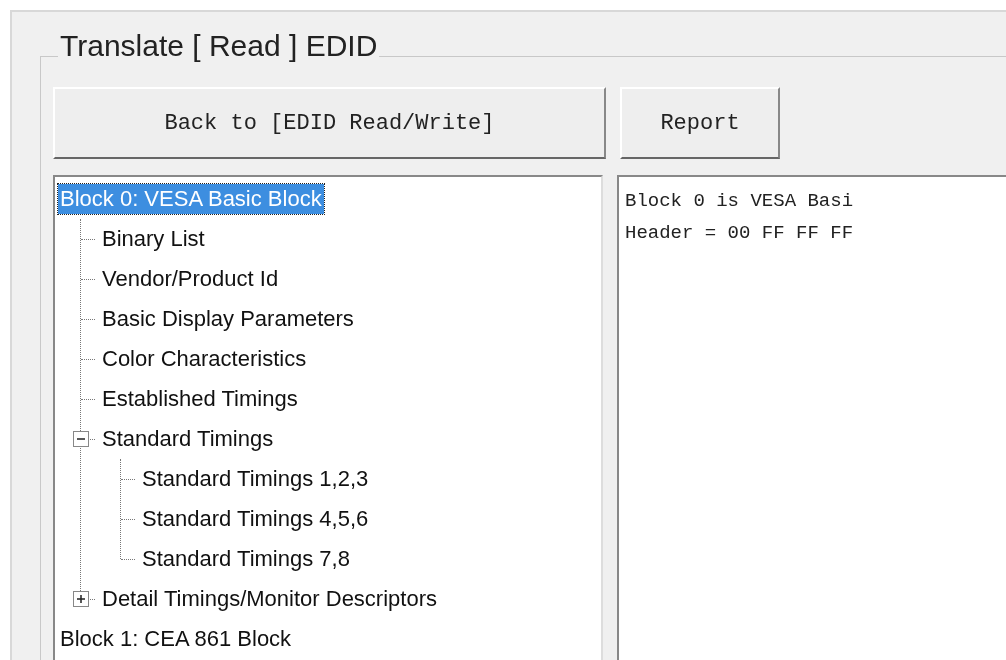 The width and height of the screenshot is (1006, 660). Describe the element at coordinates (153, 239) in the screenshot. I see `tree-item: Binary List` at that location.